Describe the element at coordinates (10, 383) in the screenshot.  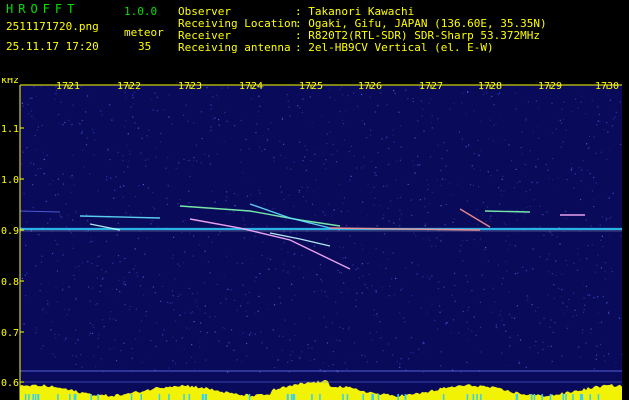
I see `freq-tick-label: 0.6` at that location.